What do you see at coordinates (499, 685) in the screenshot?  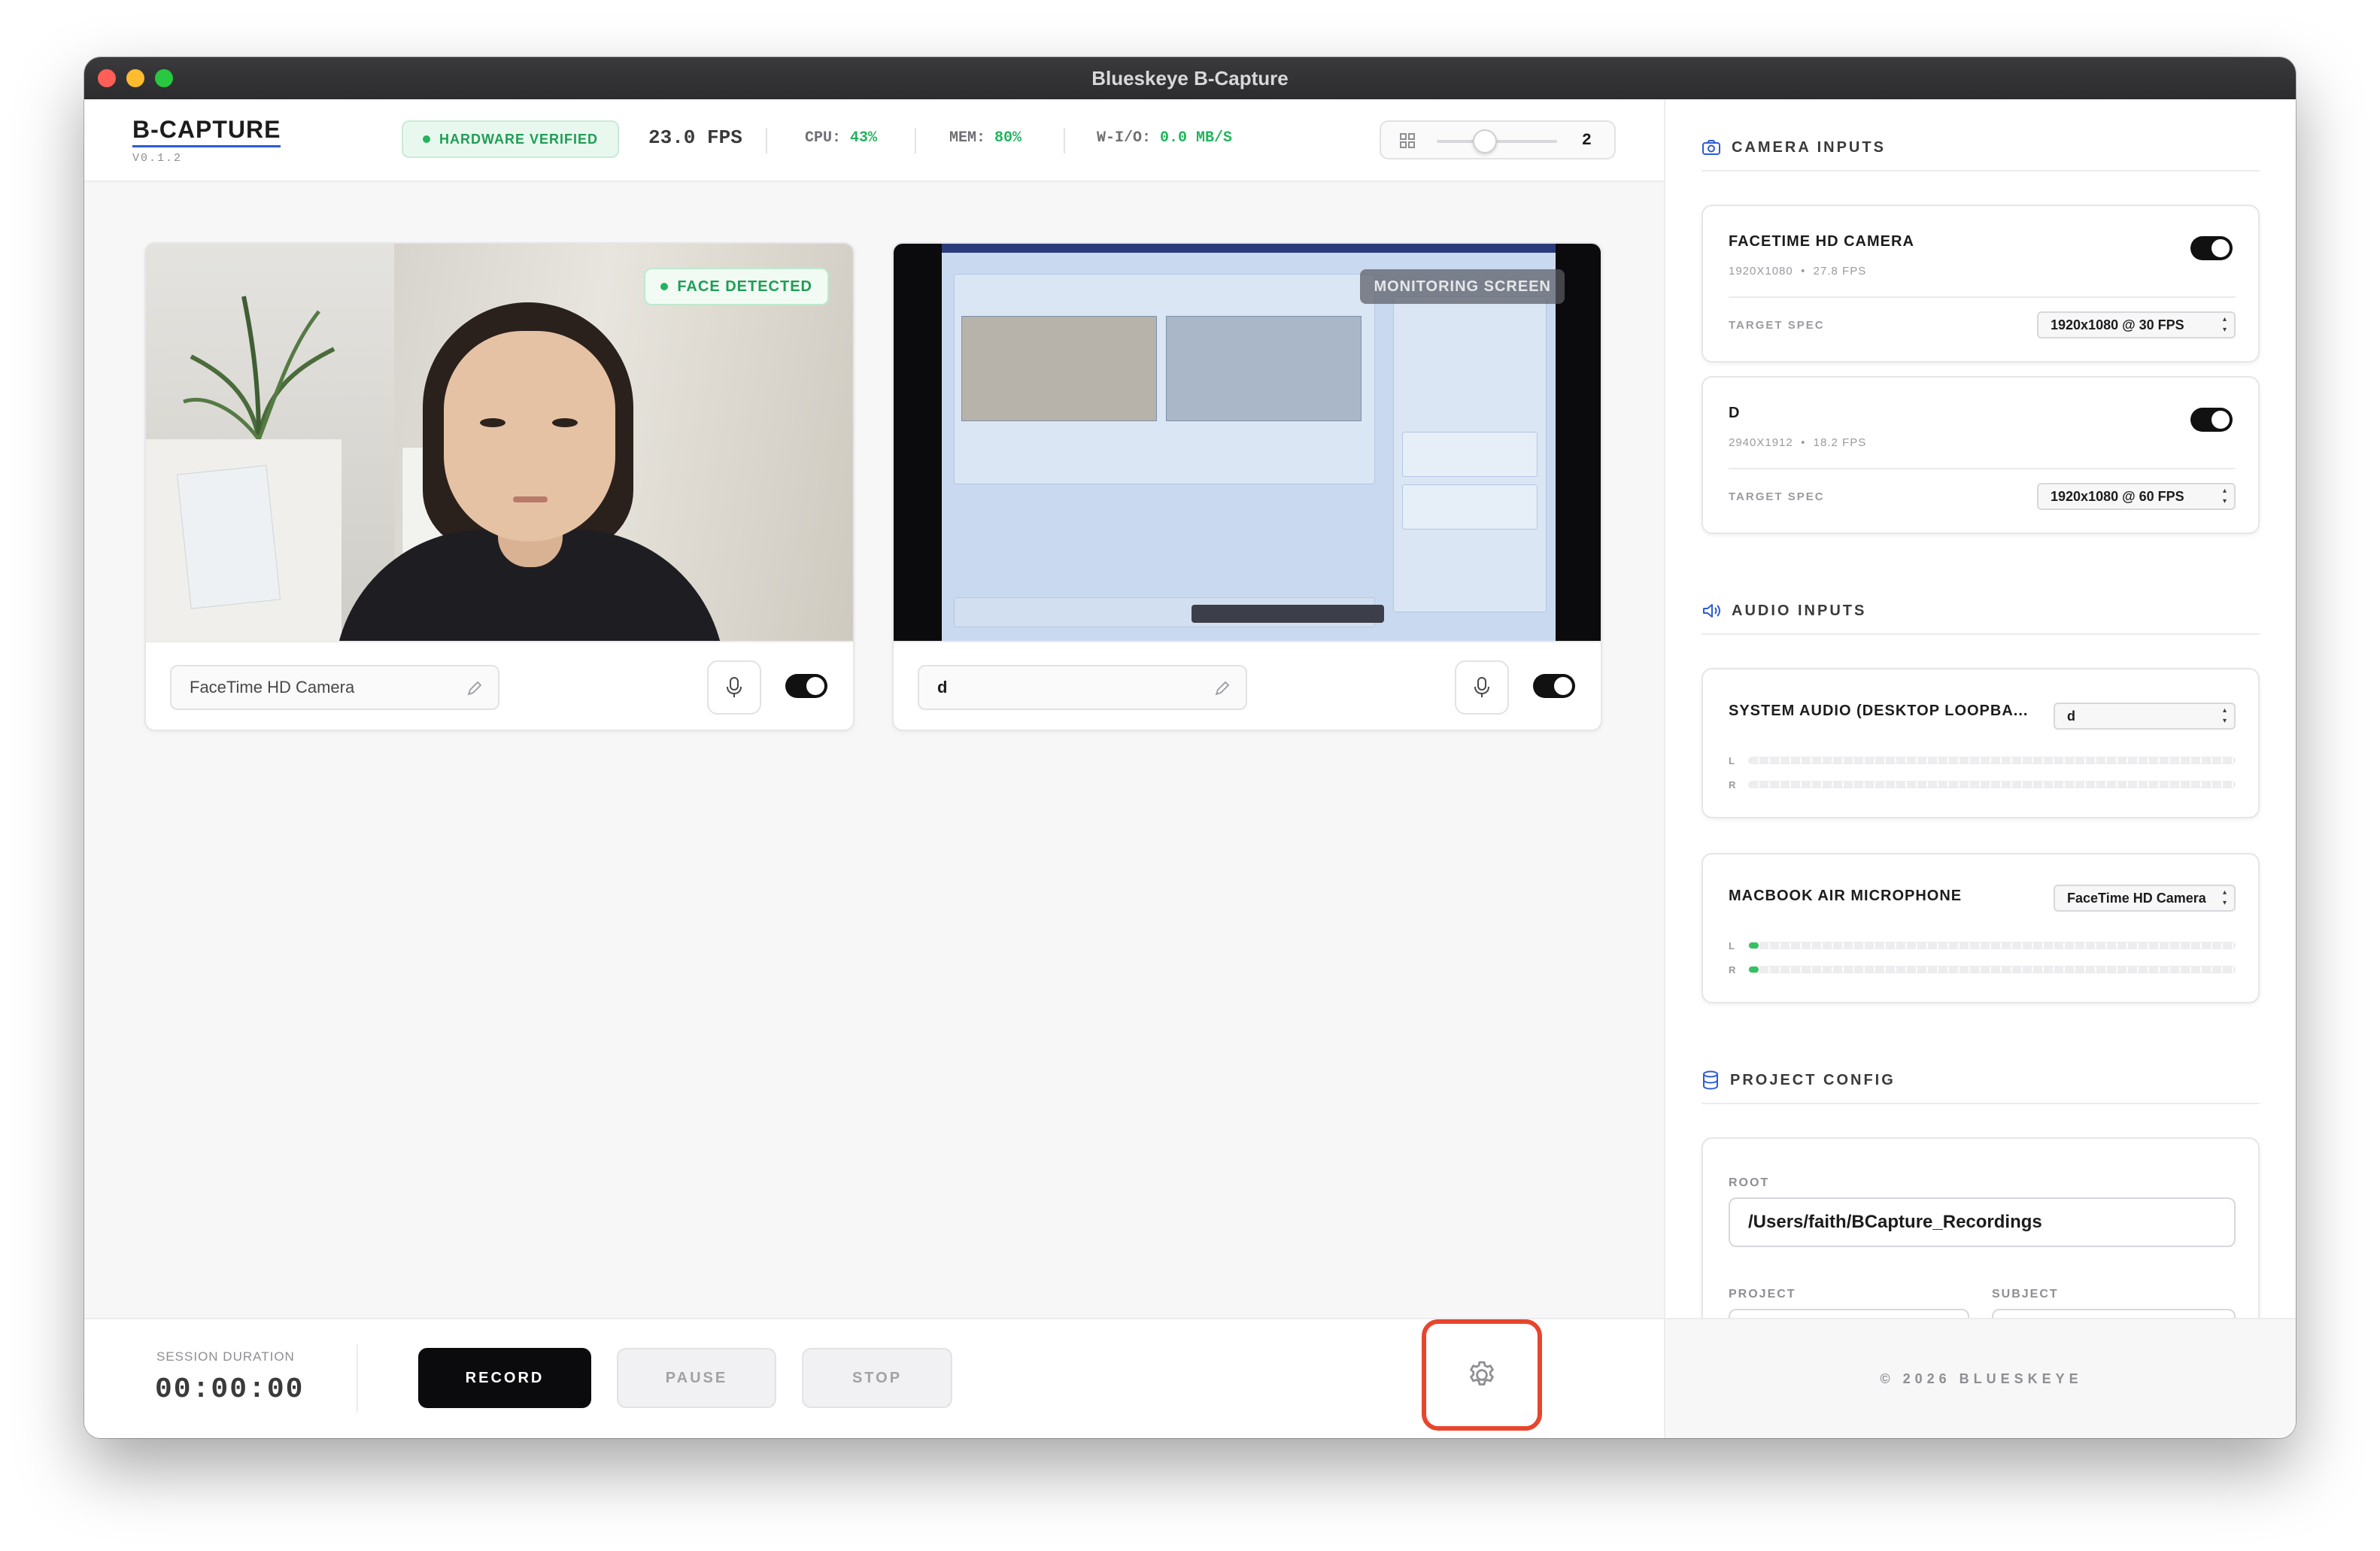 I see `camera-card-footer: FaceTime HD Camera` at bounding box center [499, 685].